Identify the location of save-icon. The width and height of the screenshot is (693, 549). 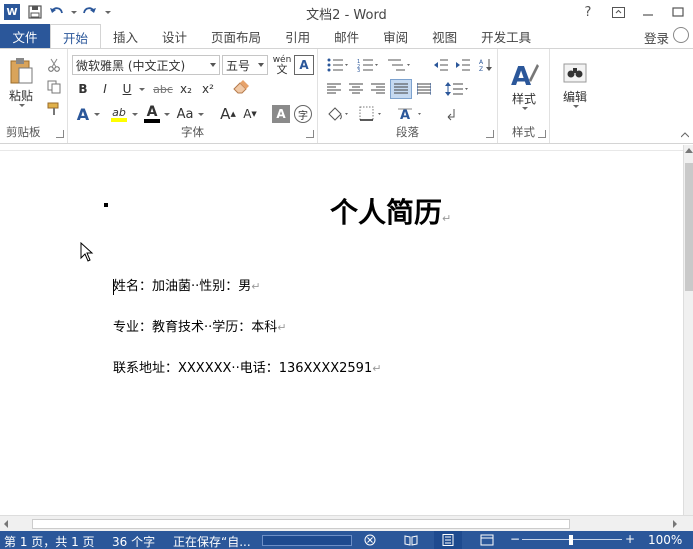
(35, 12).